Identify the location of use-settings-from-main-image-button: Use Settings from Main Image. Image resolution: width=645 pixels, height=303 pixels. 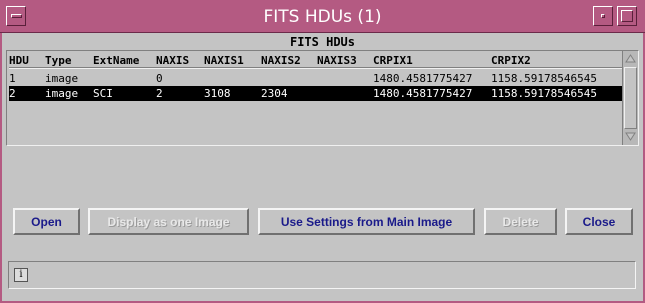
(366, 221).